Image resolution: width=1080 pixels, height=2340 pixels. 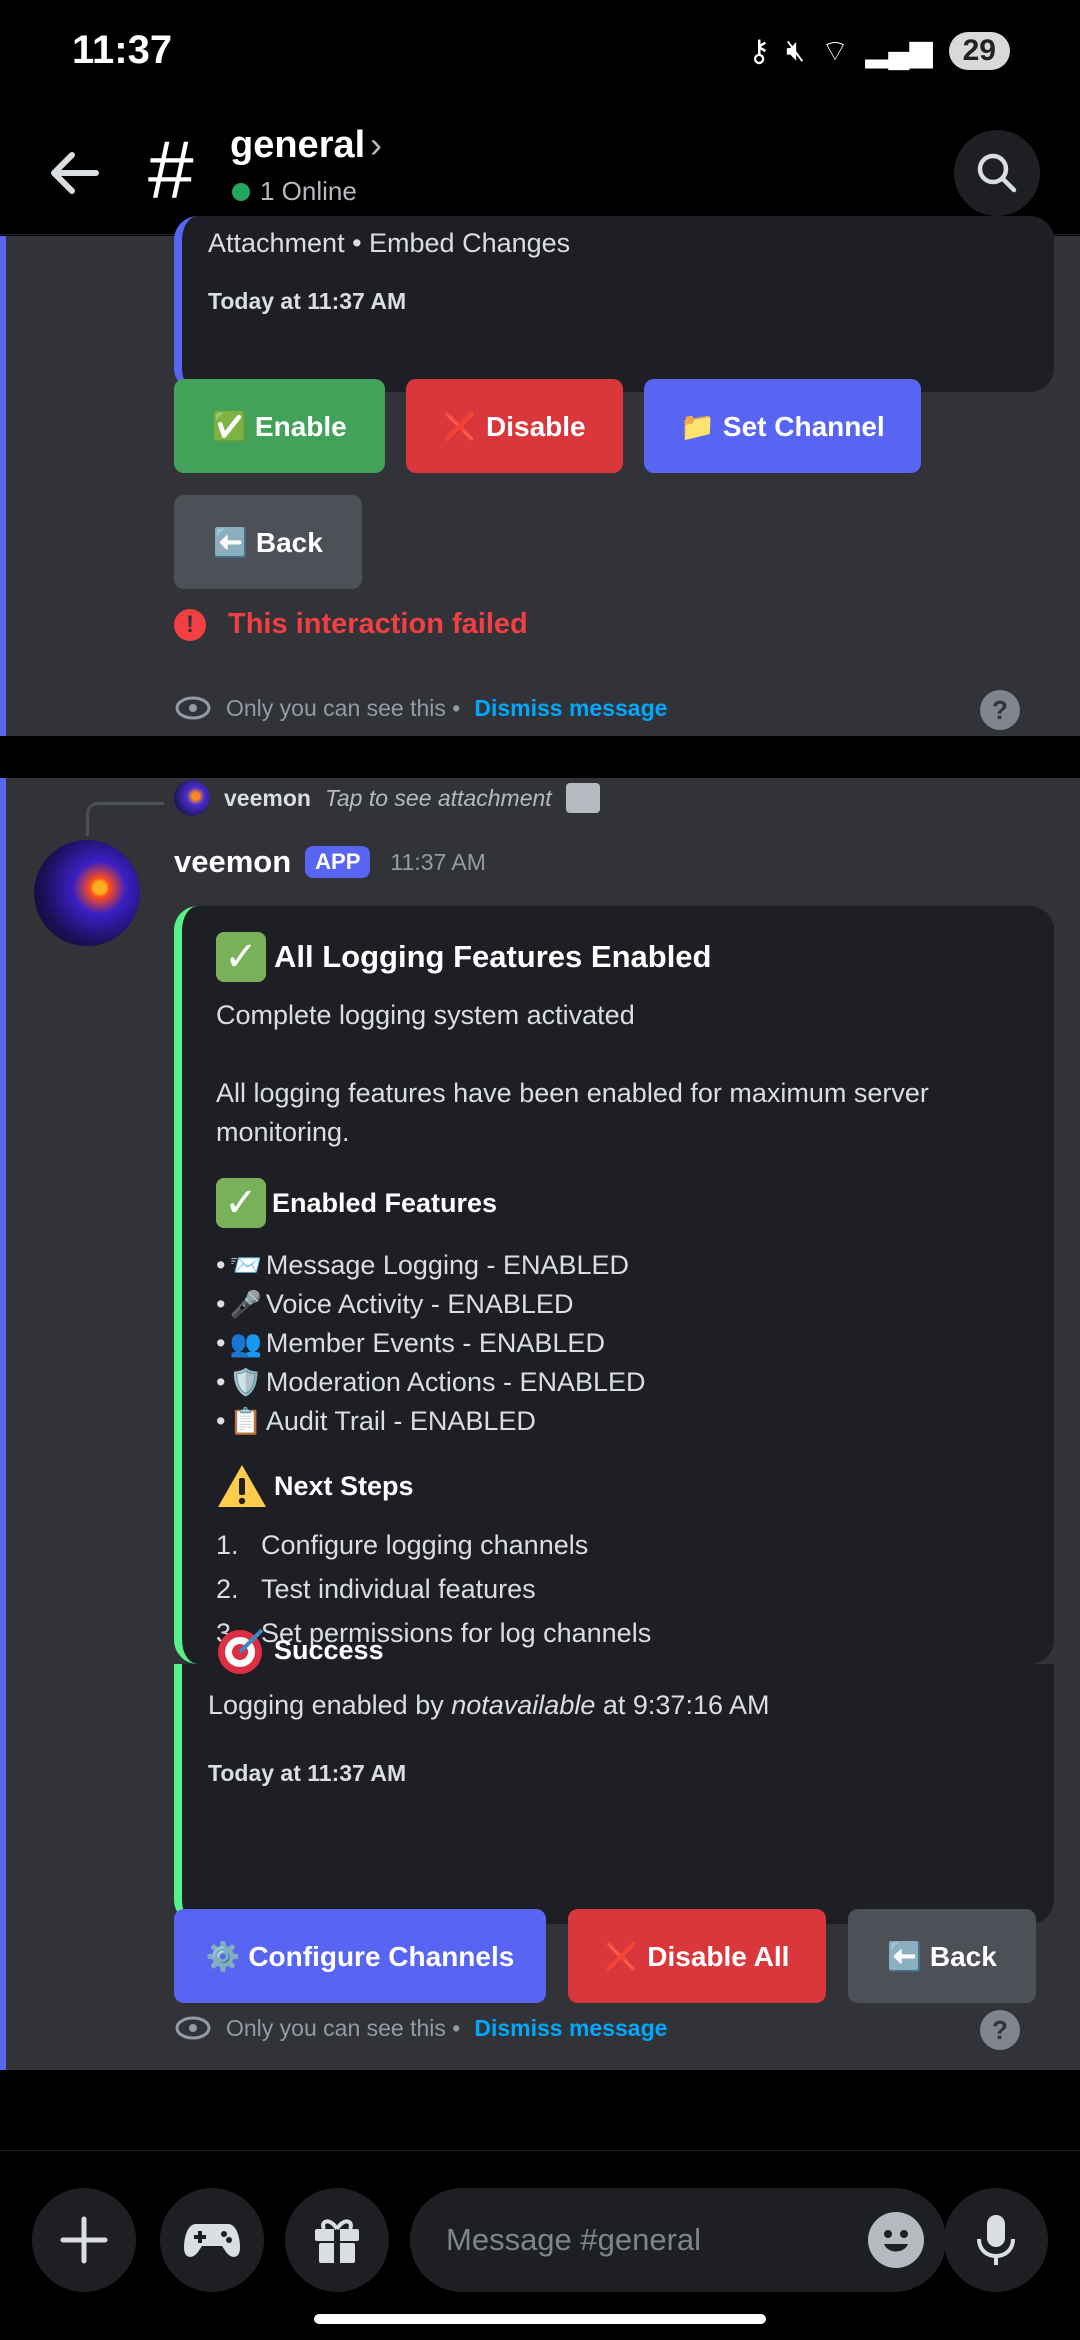 I want to click on app-badge: APP, so click(x=338, y=862).